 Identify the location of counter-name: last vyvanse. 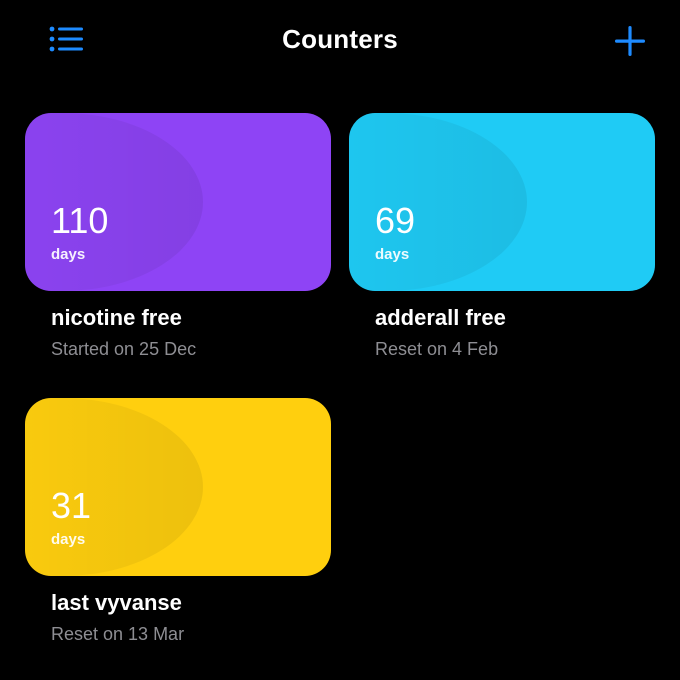
(116, 602).